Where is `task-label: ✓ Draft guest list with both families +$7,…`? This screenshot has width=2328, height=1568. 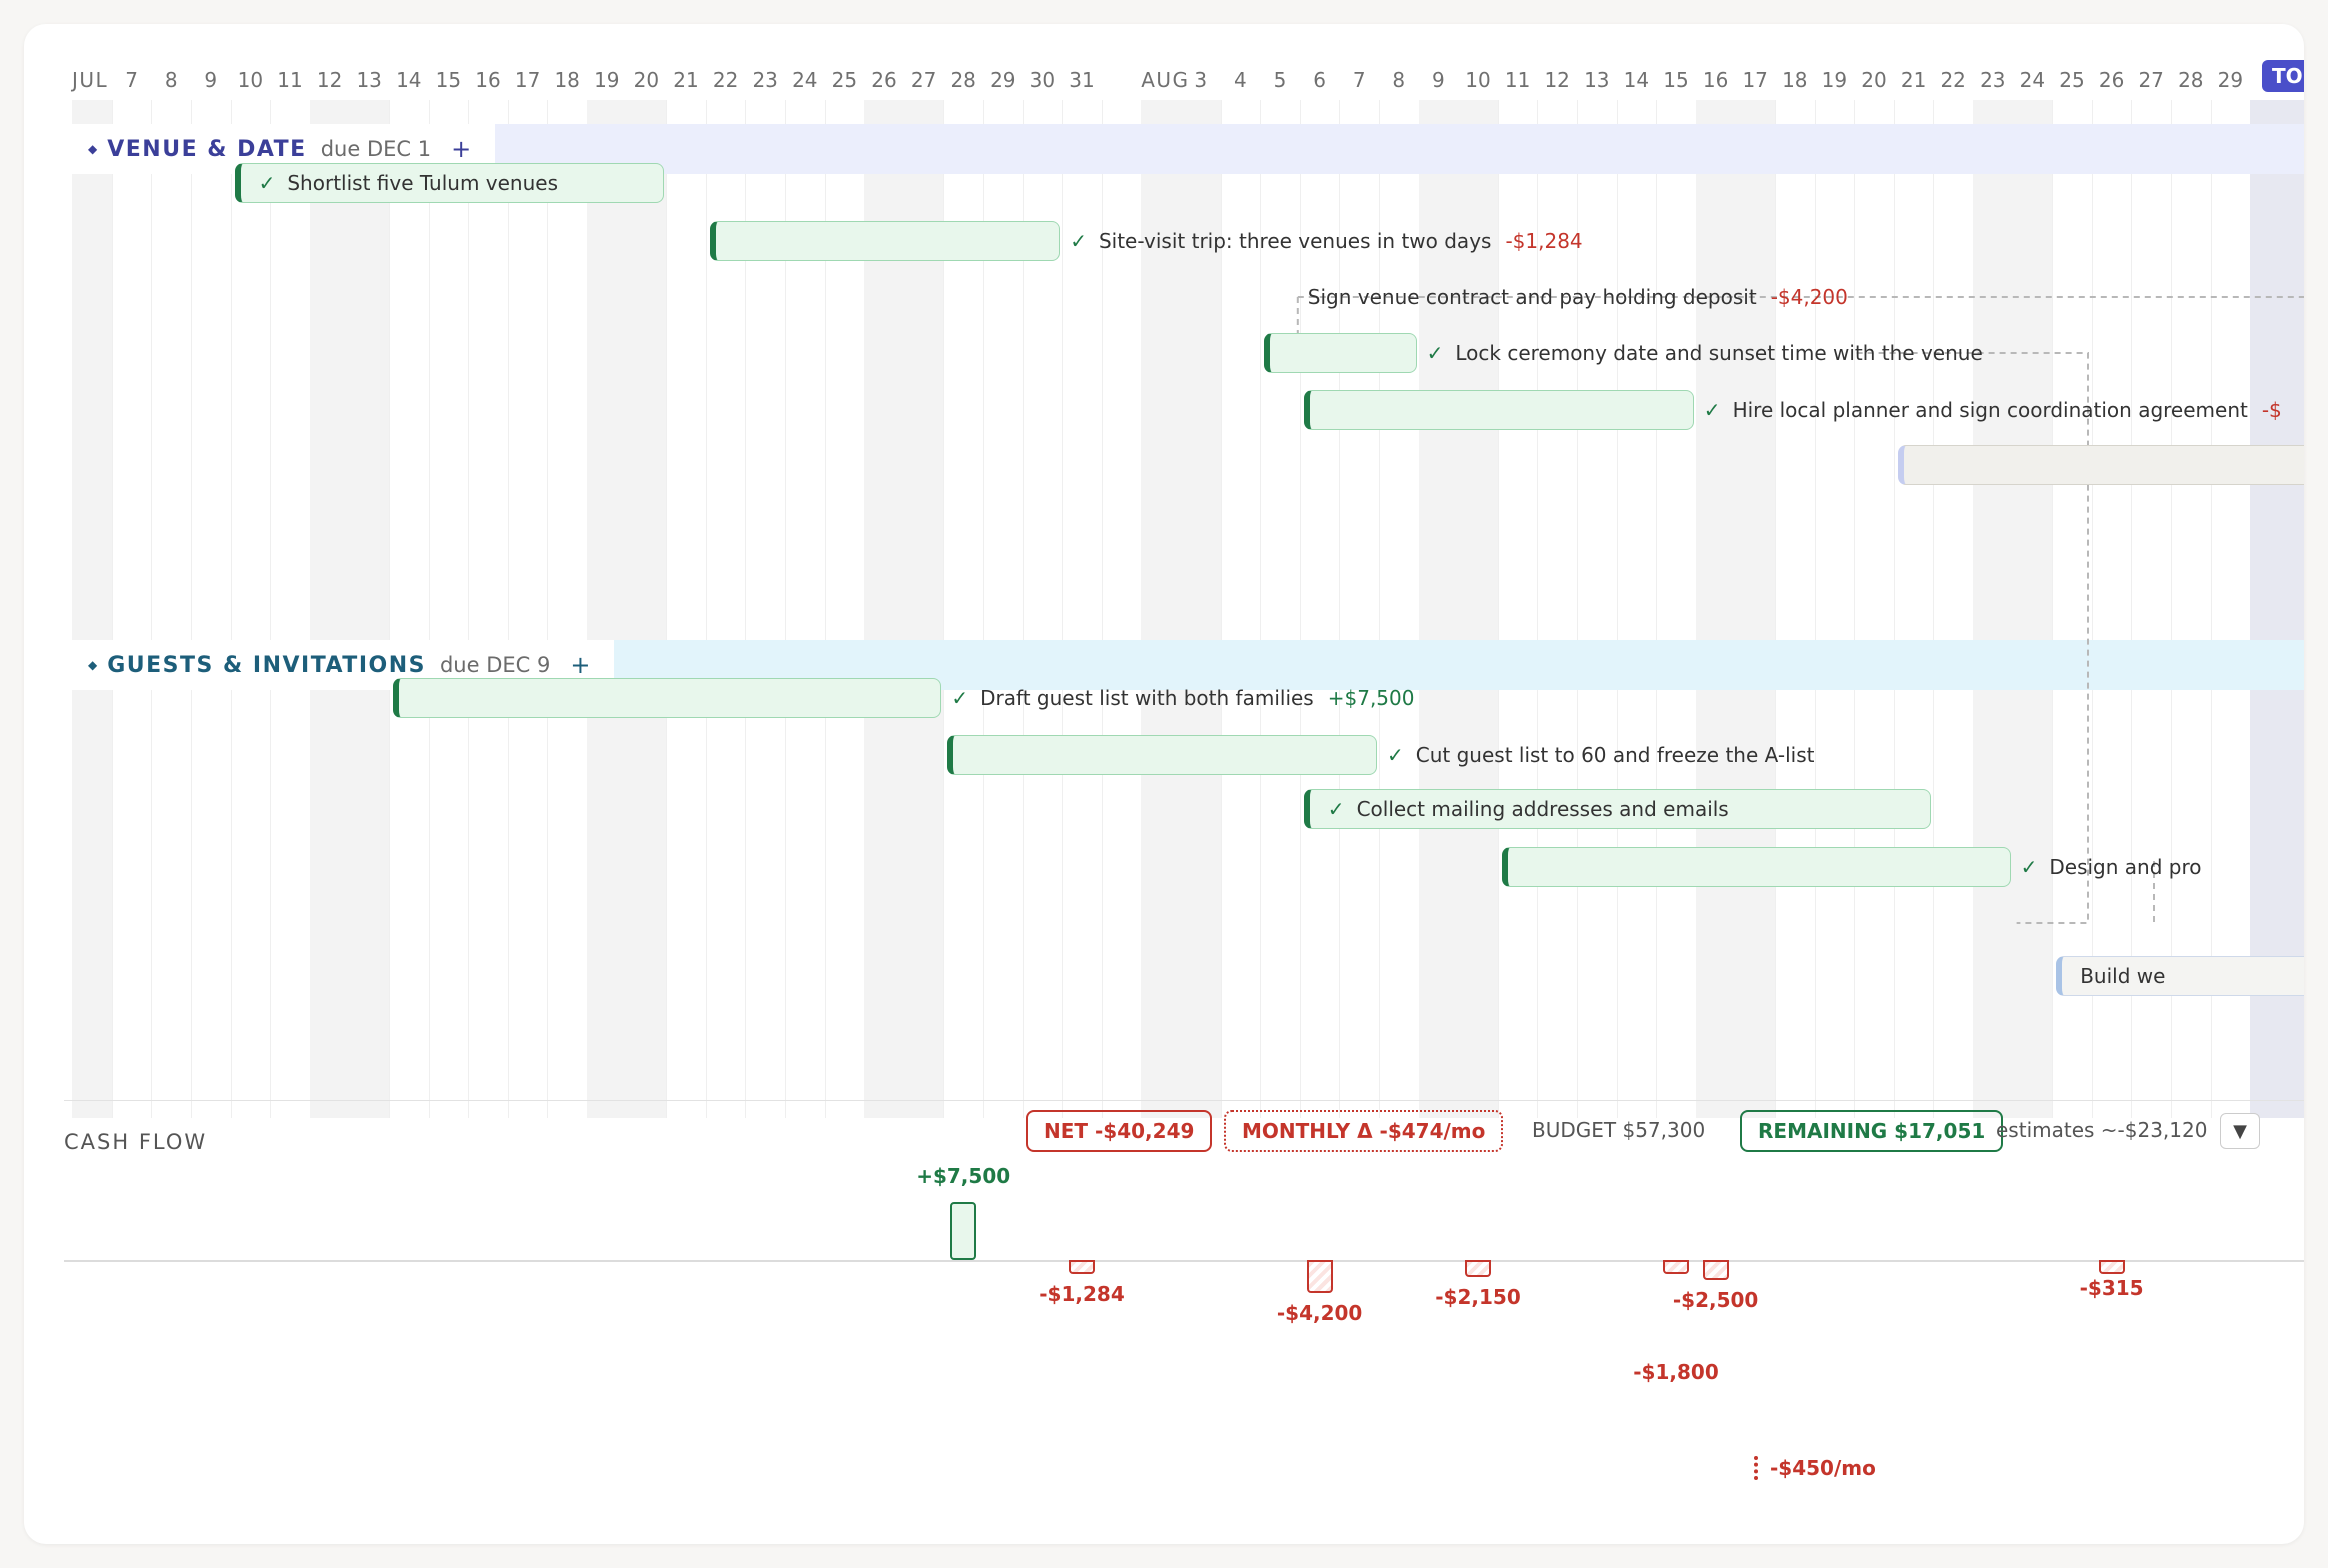 task-label: ✓ Draft guest list with both families +$7,… is located at coordinates (1182, 698).